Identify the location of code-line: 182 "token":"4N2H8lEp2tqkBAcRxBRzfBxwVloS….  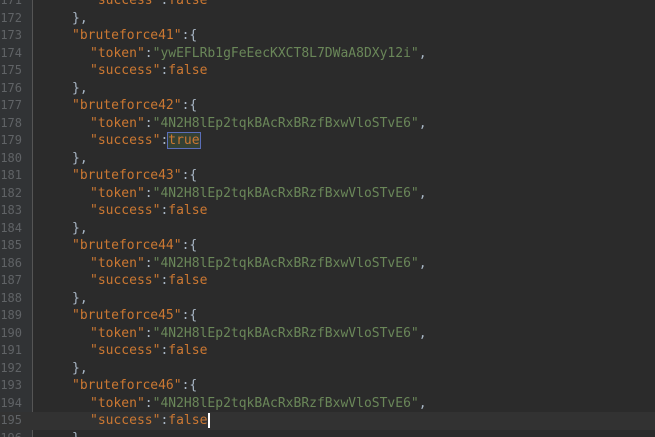
(327, 194).